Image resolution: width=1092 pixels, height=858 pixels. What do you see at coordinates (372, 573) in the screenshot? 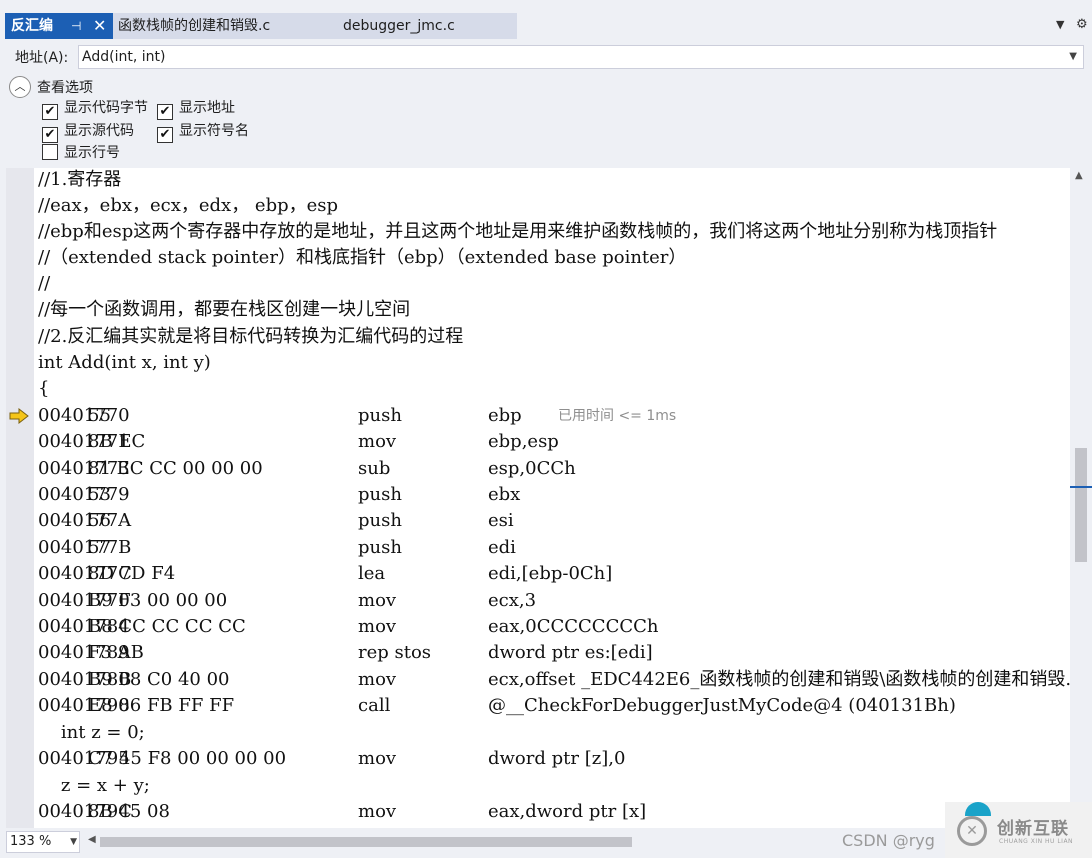
I see `instr-mnemonic: lea` at bounding box center [372, 573].